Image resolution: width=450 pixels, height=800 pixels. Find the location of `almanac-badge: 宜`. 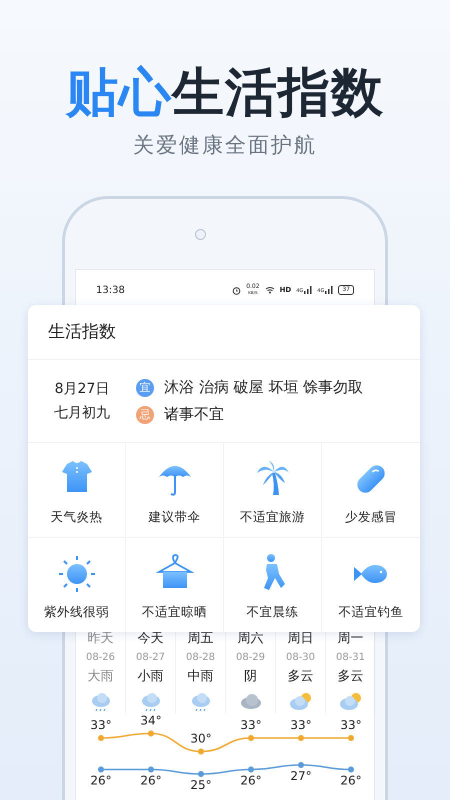

almanac-badge: 宜 is located at coordinates (145, 387).